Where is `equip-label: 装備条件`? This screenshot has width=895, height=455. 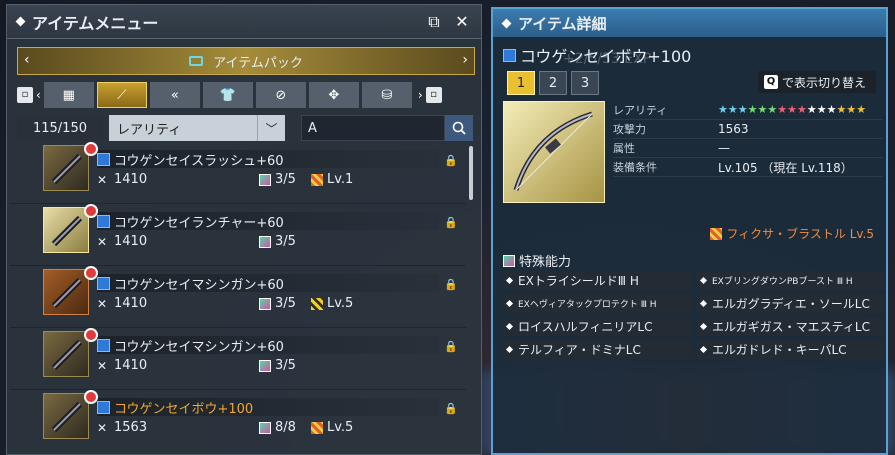 equip-label: 装備条件 is located at coordinates (635, 167).